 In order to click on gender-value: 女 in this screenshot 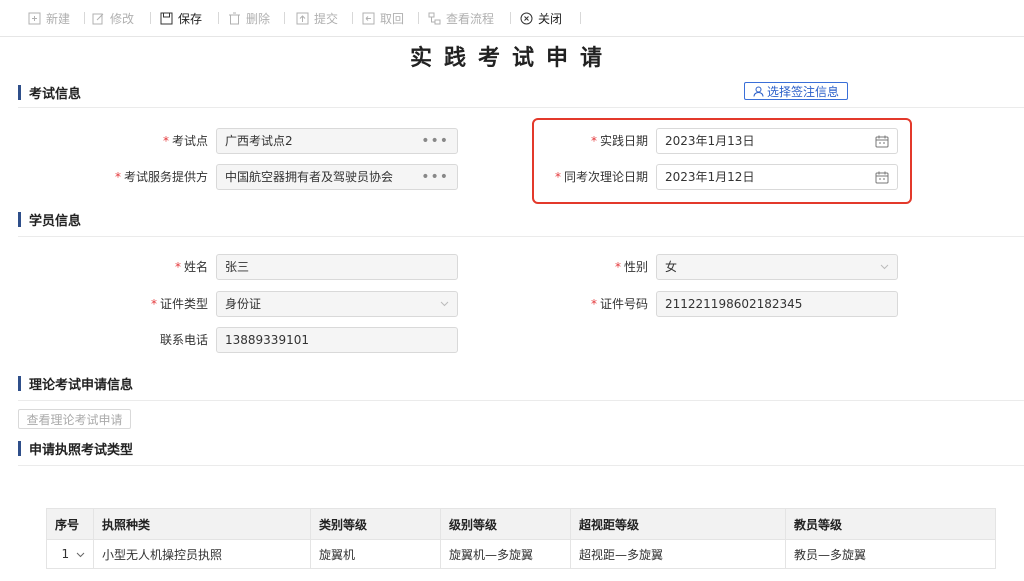, I will do `click(671, 267)`.